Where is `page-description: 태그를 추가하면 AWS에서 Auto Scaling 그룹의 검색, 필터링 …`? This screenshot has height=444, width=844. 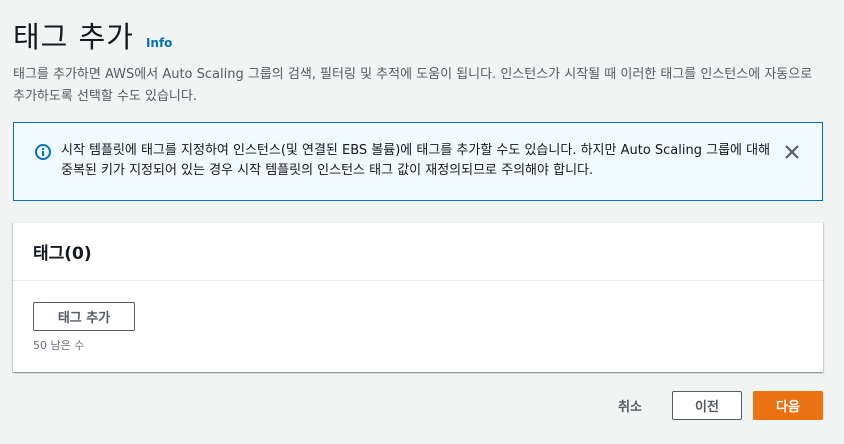
page-description: 태그를 추가하면 AWS에서 Auto Scaling 그룹의 검색, 필터링 … is located at coordinates (413, 85).